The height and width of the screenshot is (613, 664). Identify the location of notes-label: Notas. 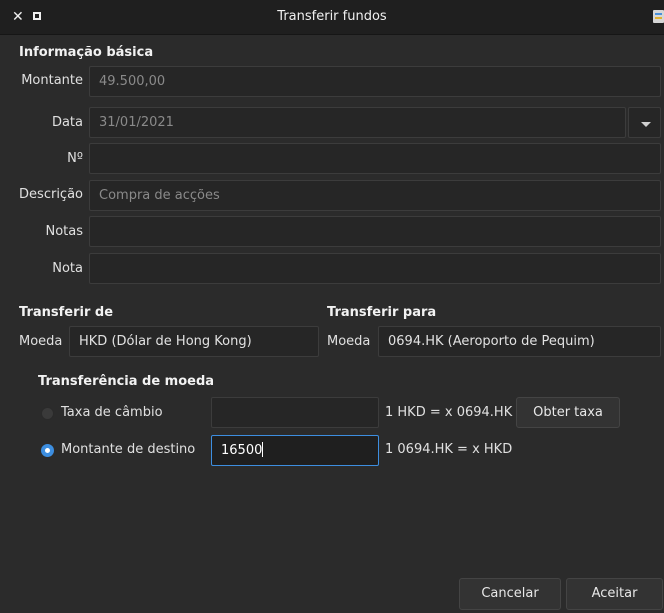
(64, 231).